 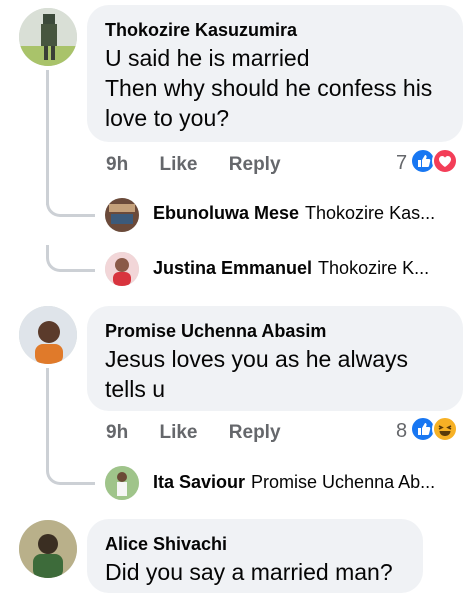 What do you see at coordinates (275, 30) in the screenshot?
I see `comment-author: Thokozire Kasuzumira` at bounding box center [275, 30].